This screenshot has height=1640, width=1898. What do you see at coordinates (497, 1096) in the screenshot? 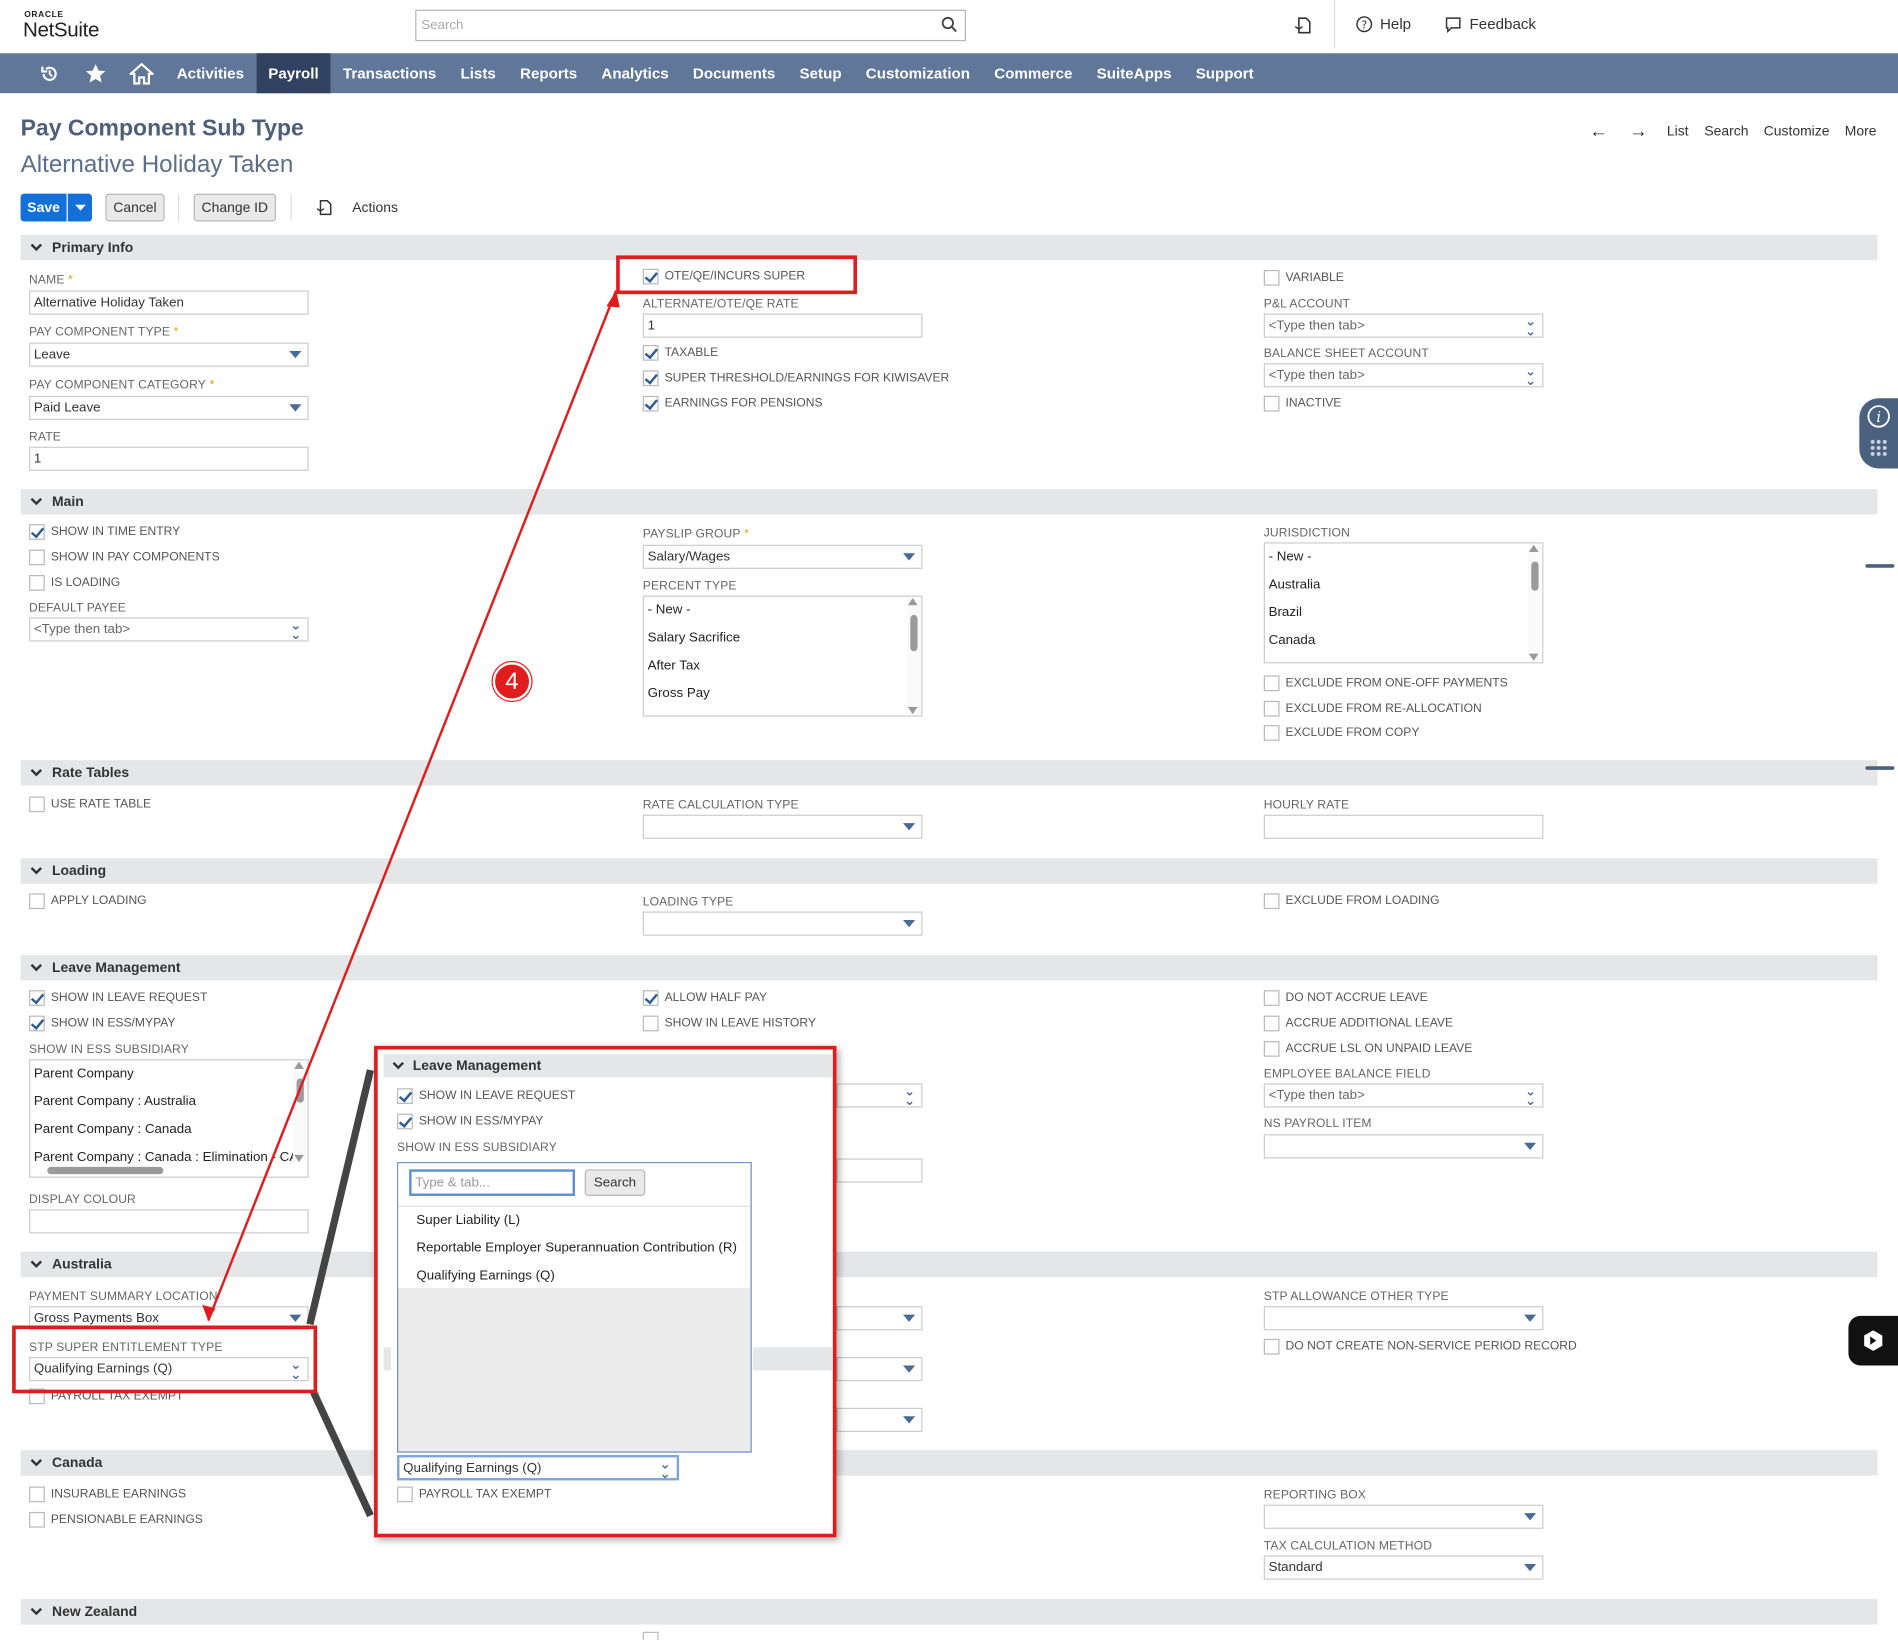
I see `popup-show-leave-label: SHOW IN LEAVE REQUEST` at bounding box center [497, 1096].